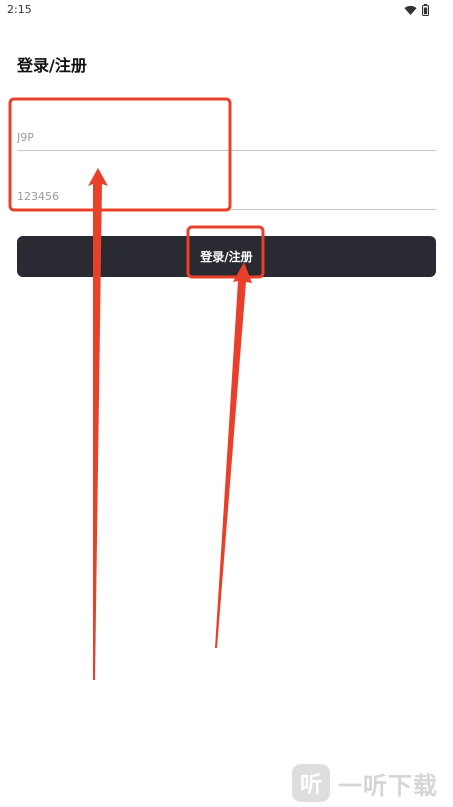  What do you see at coordinates (19, 9) in the screenshot?
I see `status-time: 2:15` at bounding box center [19, 9].